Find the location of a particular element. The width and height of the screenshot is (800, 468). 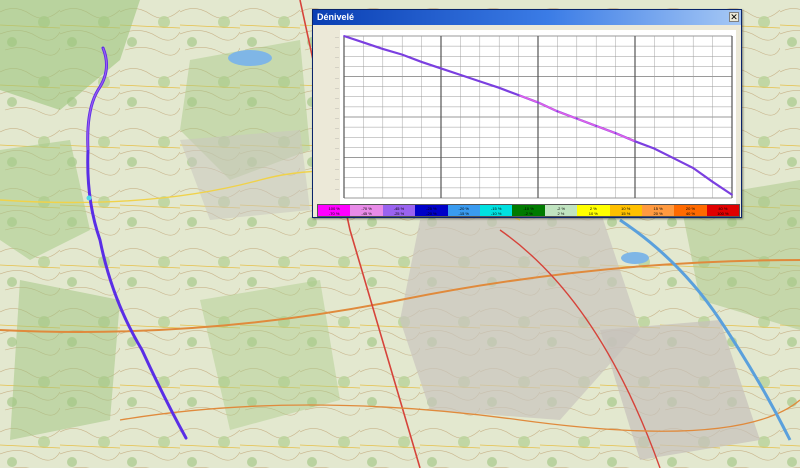

legend-swatch: -20 % -15 % is located at coordinates (463, 210).